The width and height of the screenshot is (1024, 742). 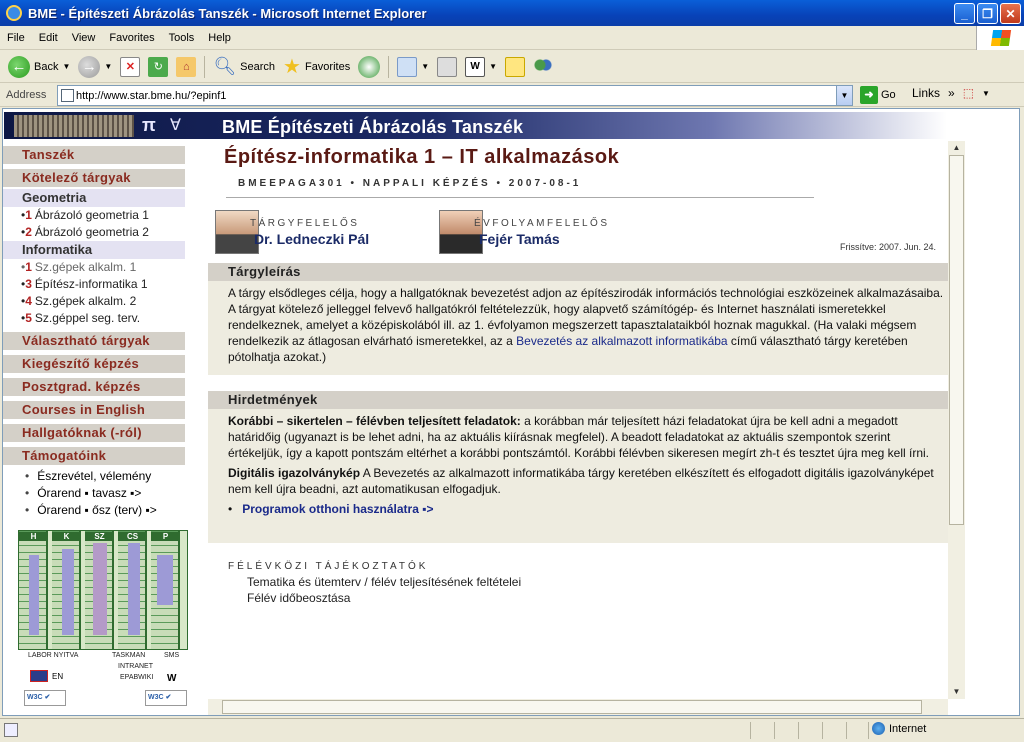 What do you see at coordinates (1000, 38) in the screenshot?
I see `windows-logo-icon` at bounding box center [1000, 38].